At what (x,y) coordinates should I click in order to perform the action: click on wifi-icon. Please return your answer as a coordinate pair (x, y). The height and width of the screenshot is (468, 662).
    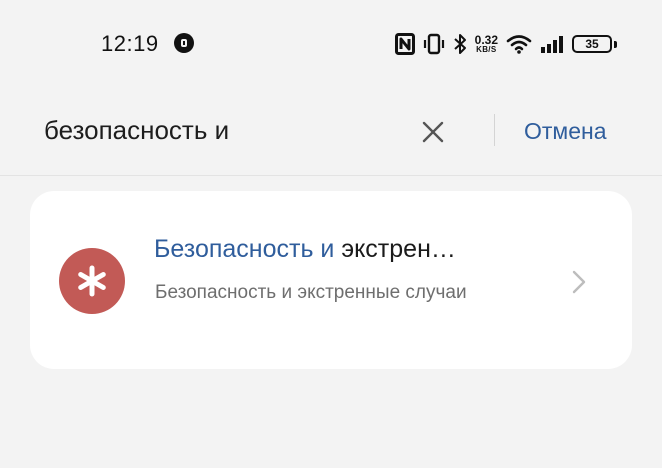
    Looking at the image, I should click on (519, 44).